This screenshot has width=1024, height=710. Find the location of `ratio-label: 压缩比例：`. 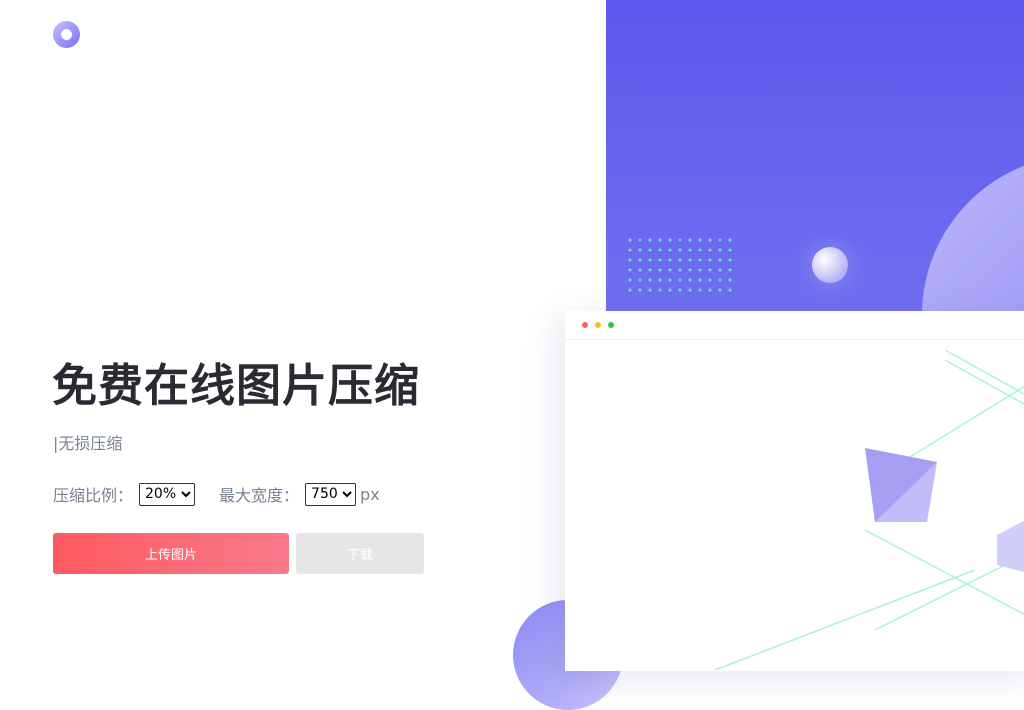

ratio-label: 压缩比例： is located at coordinates (93, 495).